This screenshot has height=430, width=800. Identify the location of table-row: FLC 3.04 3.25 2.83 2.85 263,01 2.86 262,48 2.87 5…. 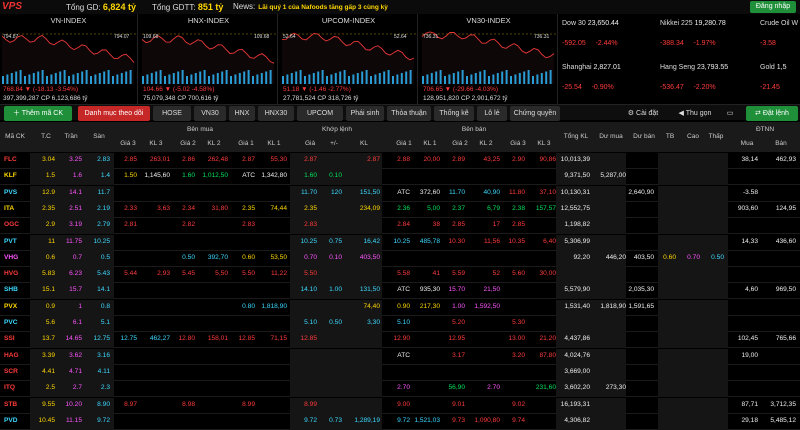
(400, 161).